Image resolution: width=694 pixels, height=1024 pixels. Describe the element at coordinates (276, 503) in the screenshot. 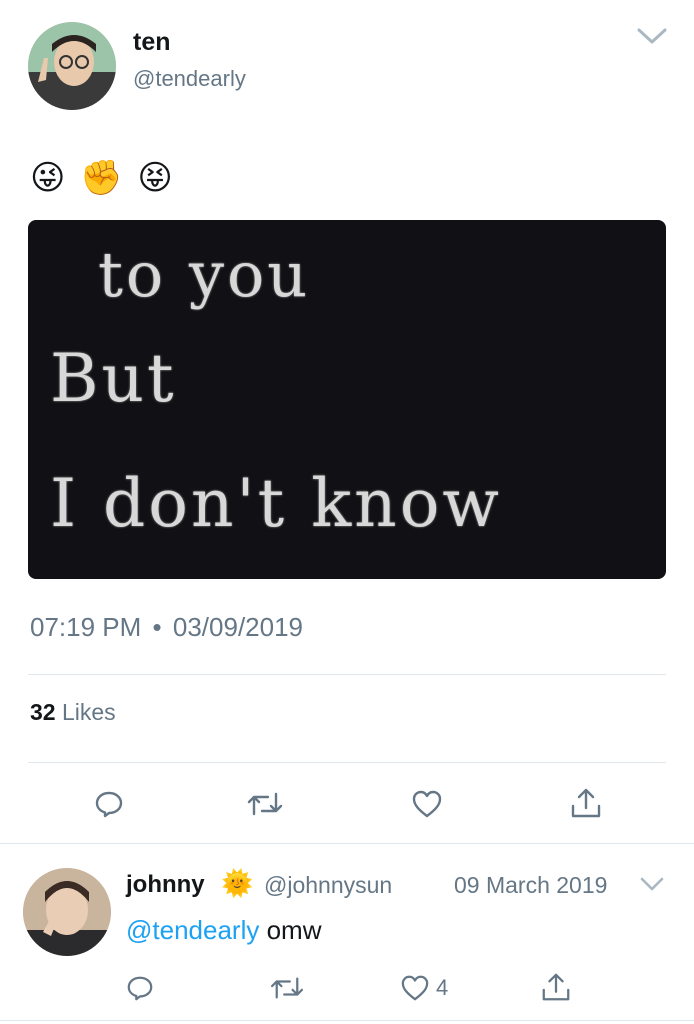

I see `media-line-3: I don't know` at that location.